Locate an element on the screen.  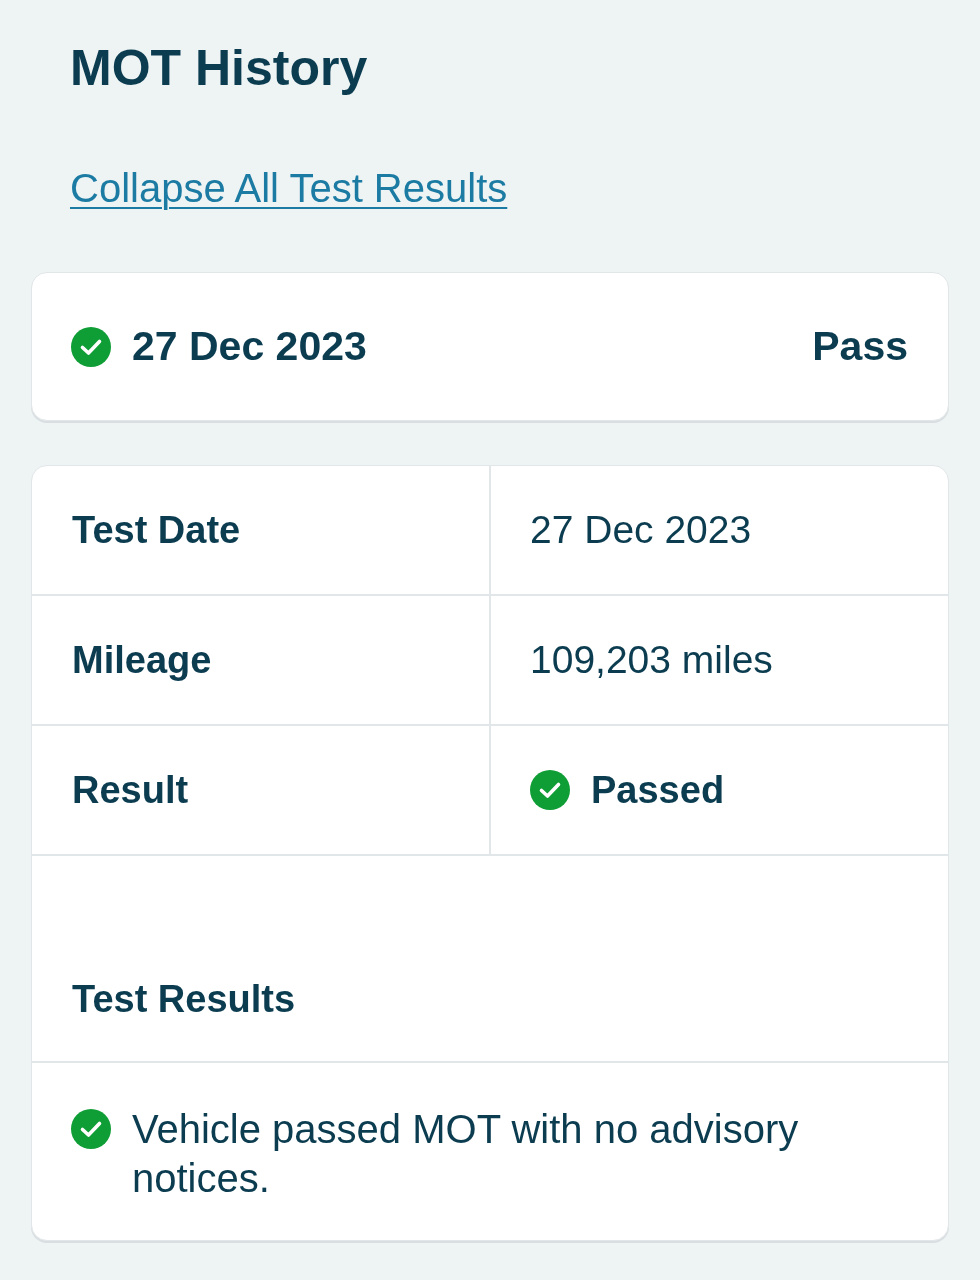
test-status: Pass is located at coordinates (860, 346).